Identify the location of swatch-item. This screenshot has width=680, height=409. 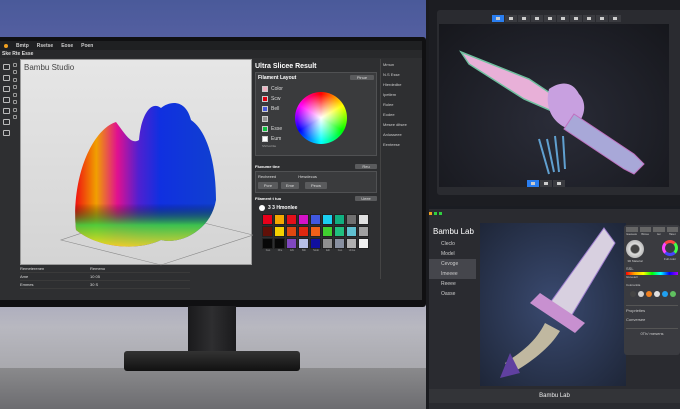
(272, 119).